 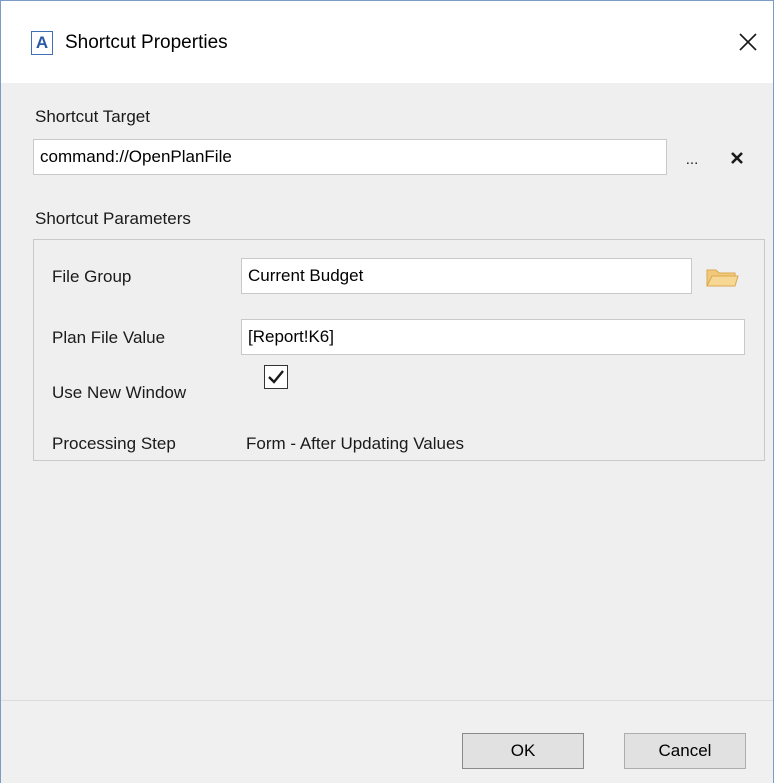 I want to click on folder-icon, so click(x=722, y=278).